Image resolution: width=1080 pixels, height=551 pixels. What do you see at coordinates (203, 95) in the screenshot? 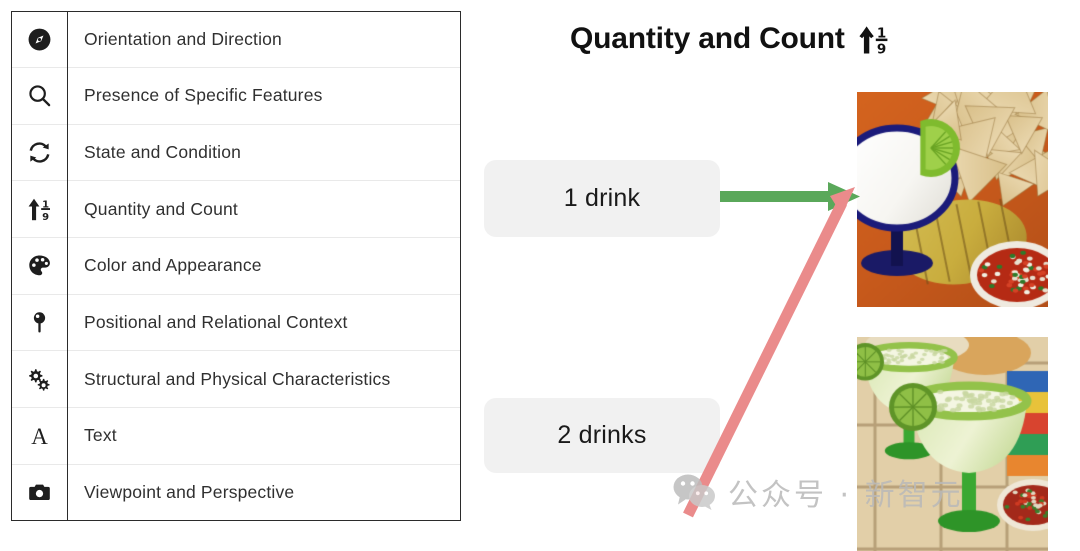
I see `table-row-label: Presence of Specific Features` at bounding box center [203, 95].